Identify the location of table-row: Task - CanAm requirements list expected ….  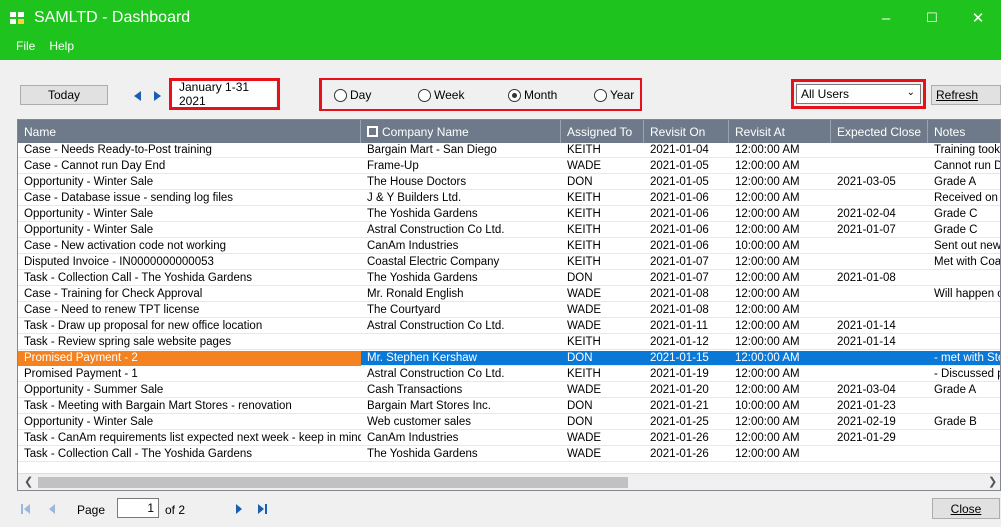
(509, 438).